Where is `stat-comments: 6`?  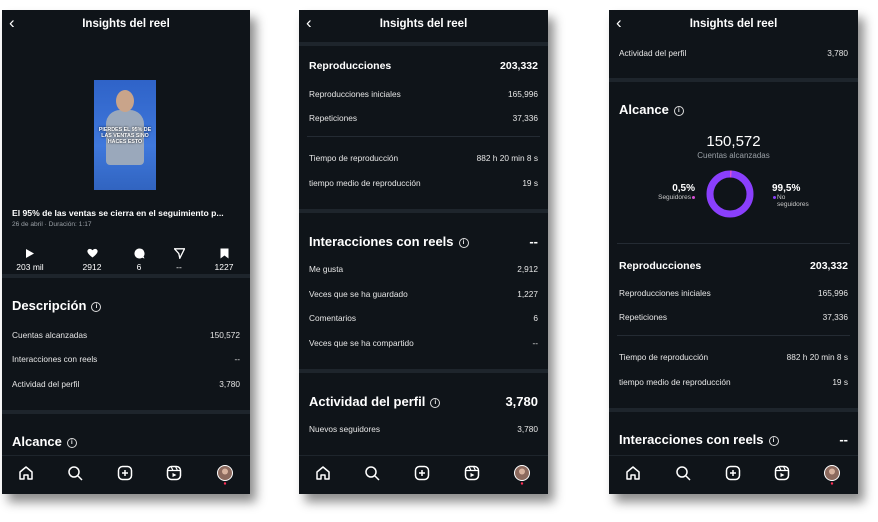 stat-comments: 6 is located at coordinates (139, 260).